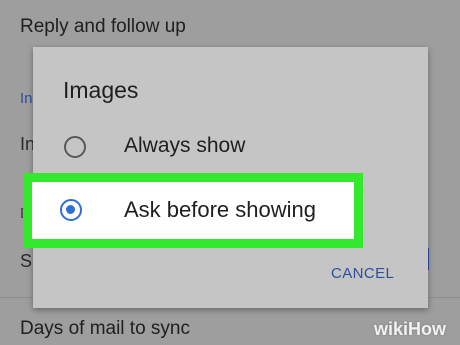 Image resolution: width=460 pixels, height=345 pixels. What do you see at coordinates (26, 98) in the screenshot?
I see `setting-fragment-1: In` at bounding box center [26, 98].